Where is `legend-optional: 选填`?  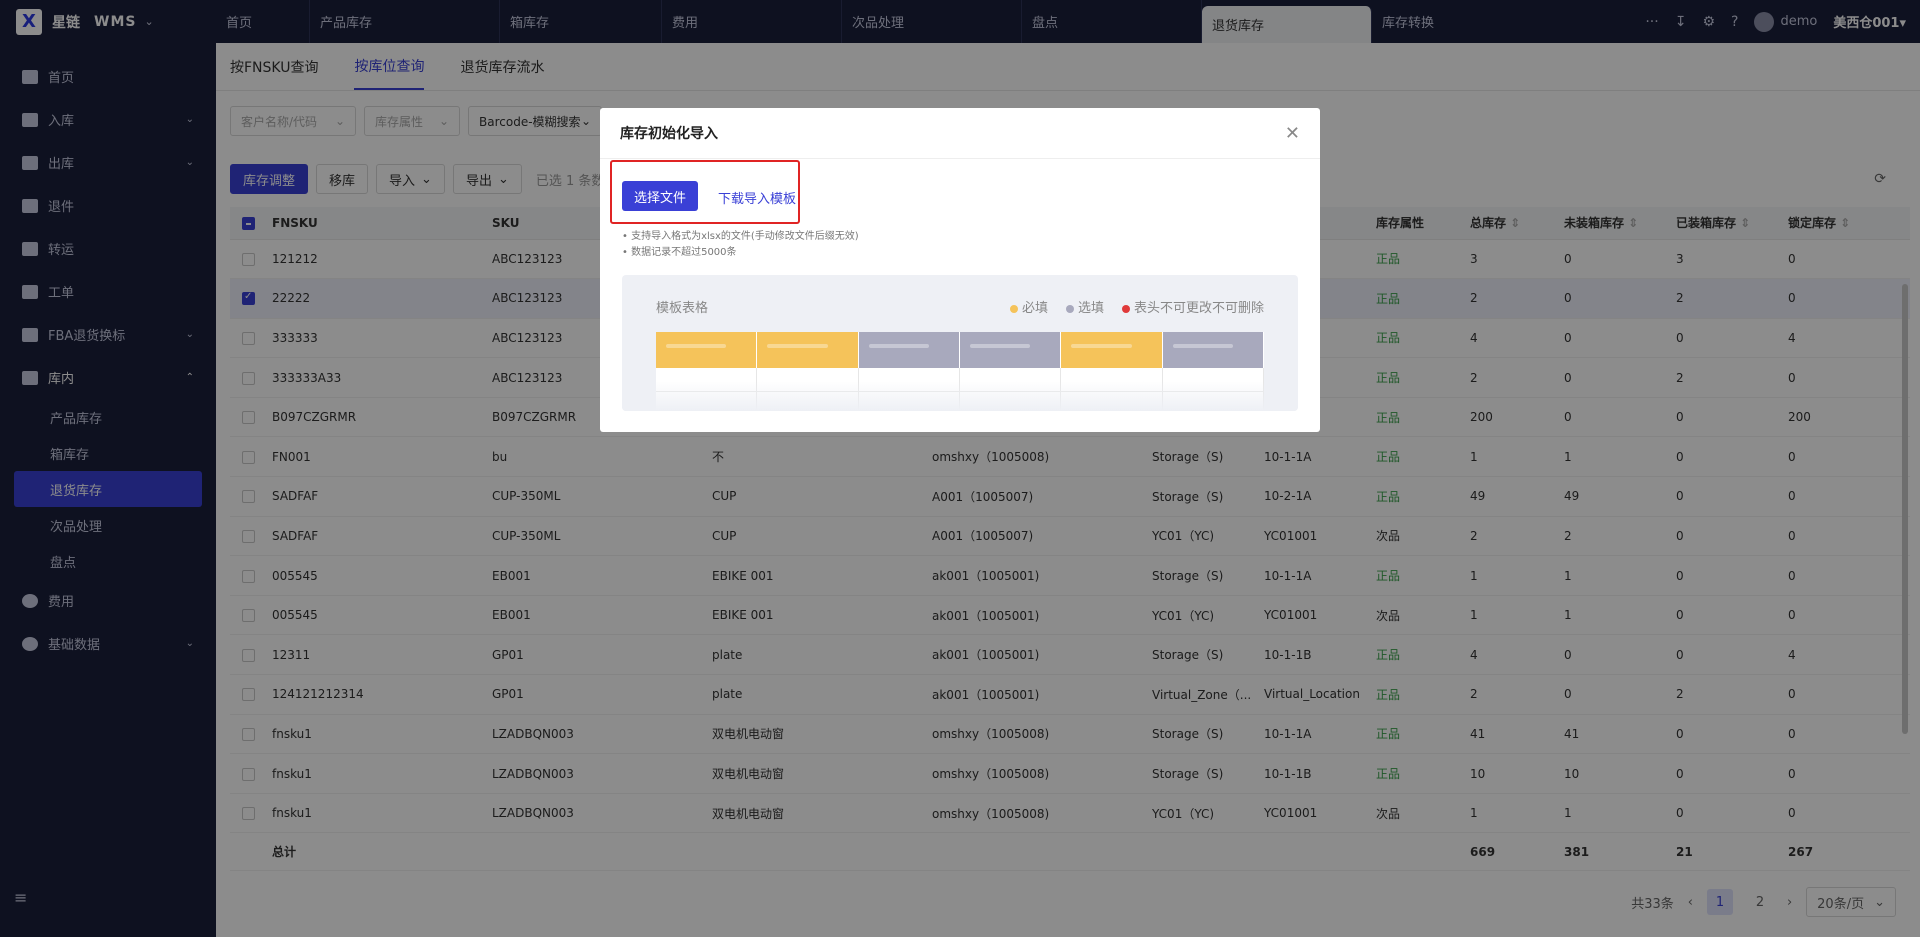
legend-optional: 选填 is located at coordinates (1084, 306).